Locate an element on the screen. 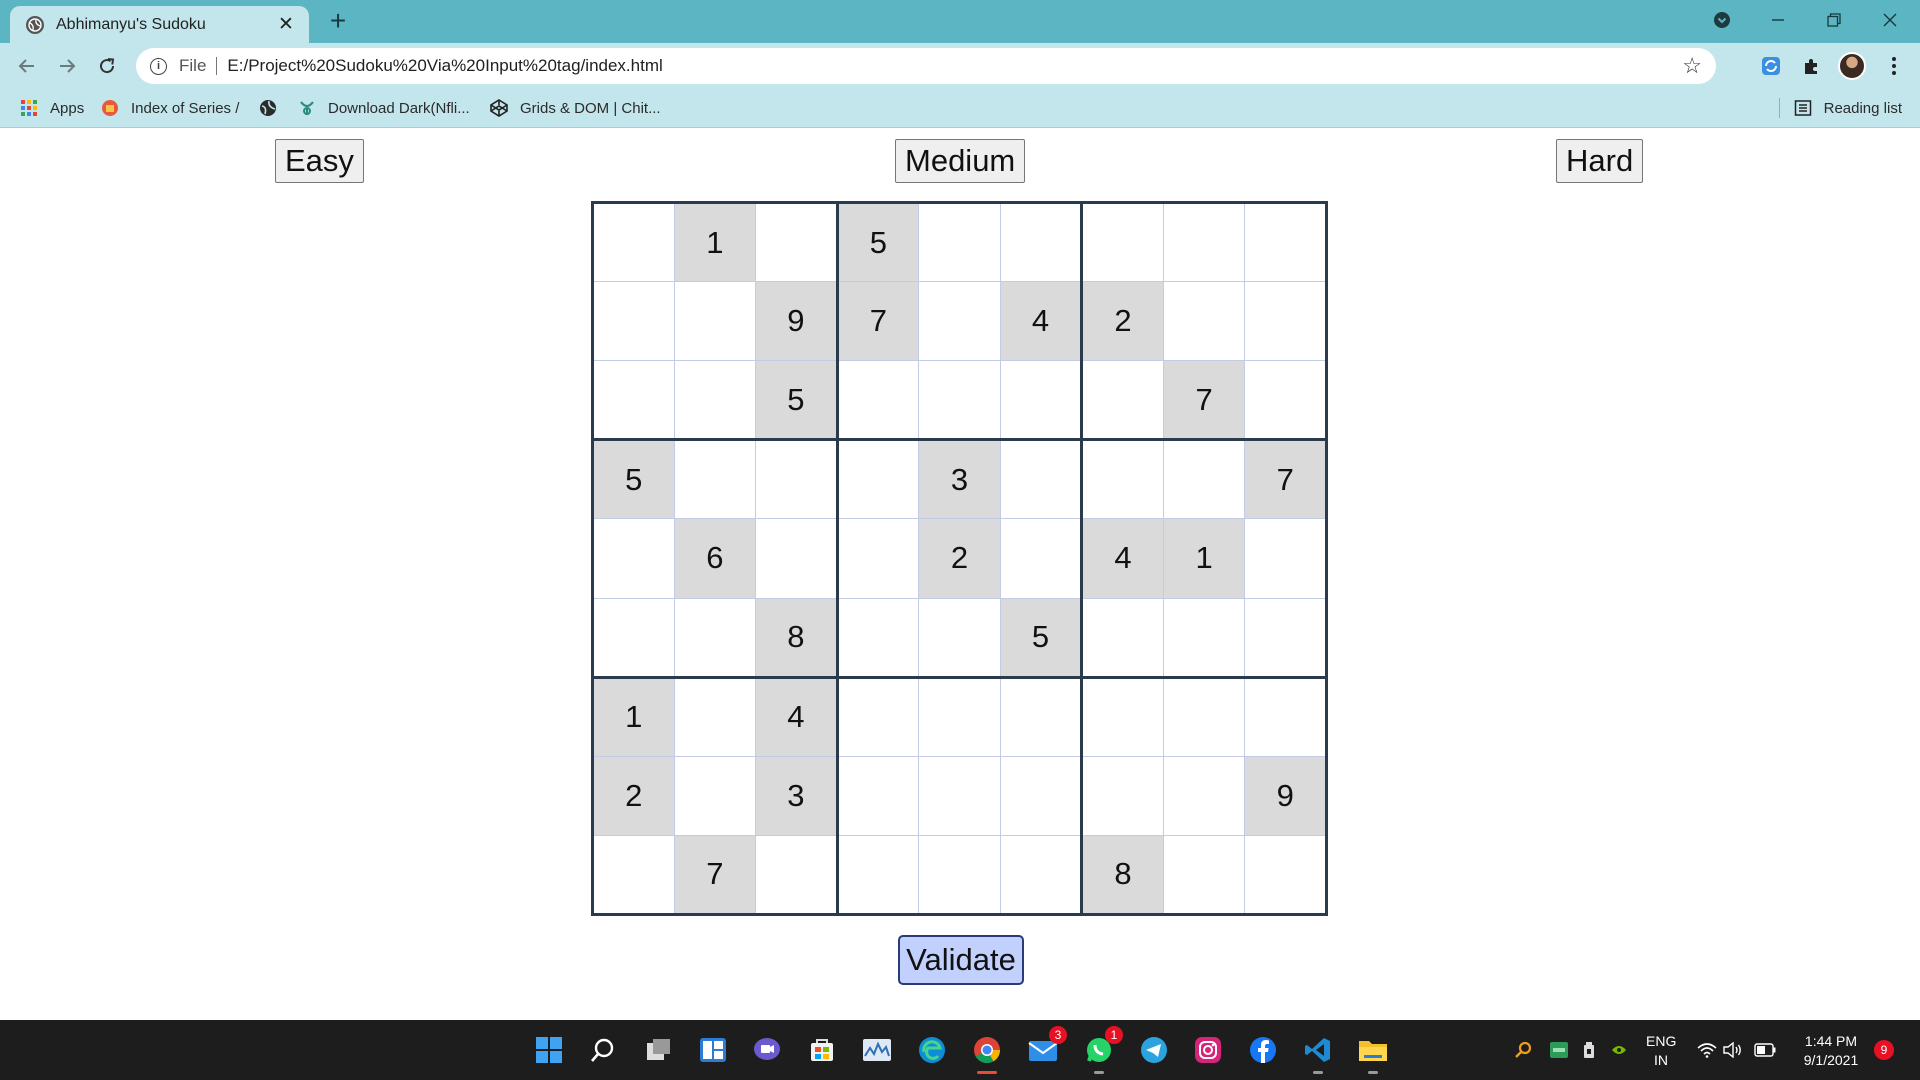  extensions-puzzle-icon is located at coordinates (1812, 66).